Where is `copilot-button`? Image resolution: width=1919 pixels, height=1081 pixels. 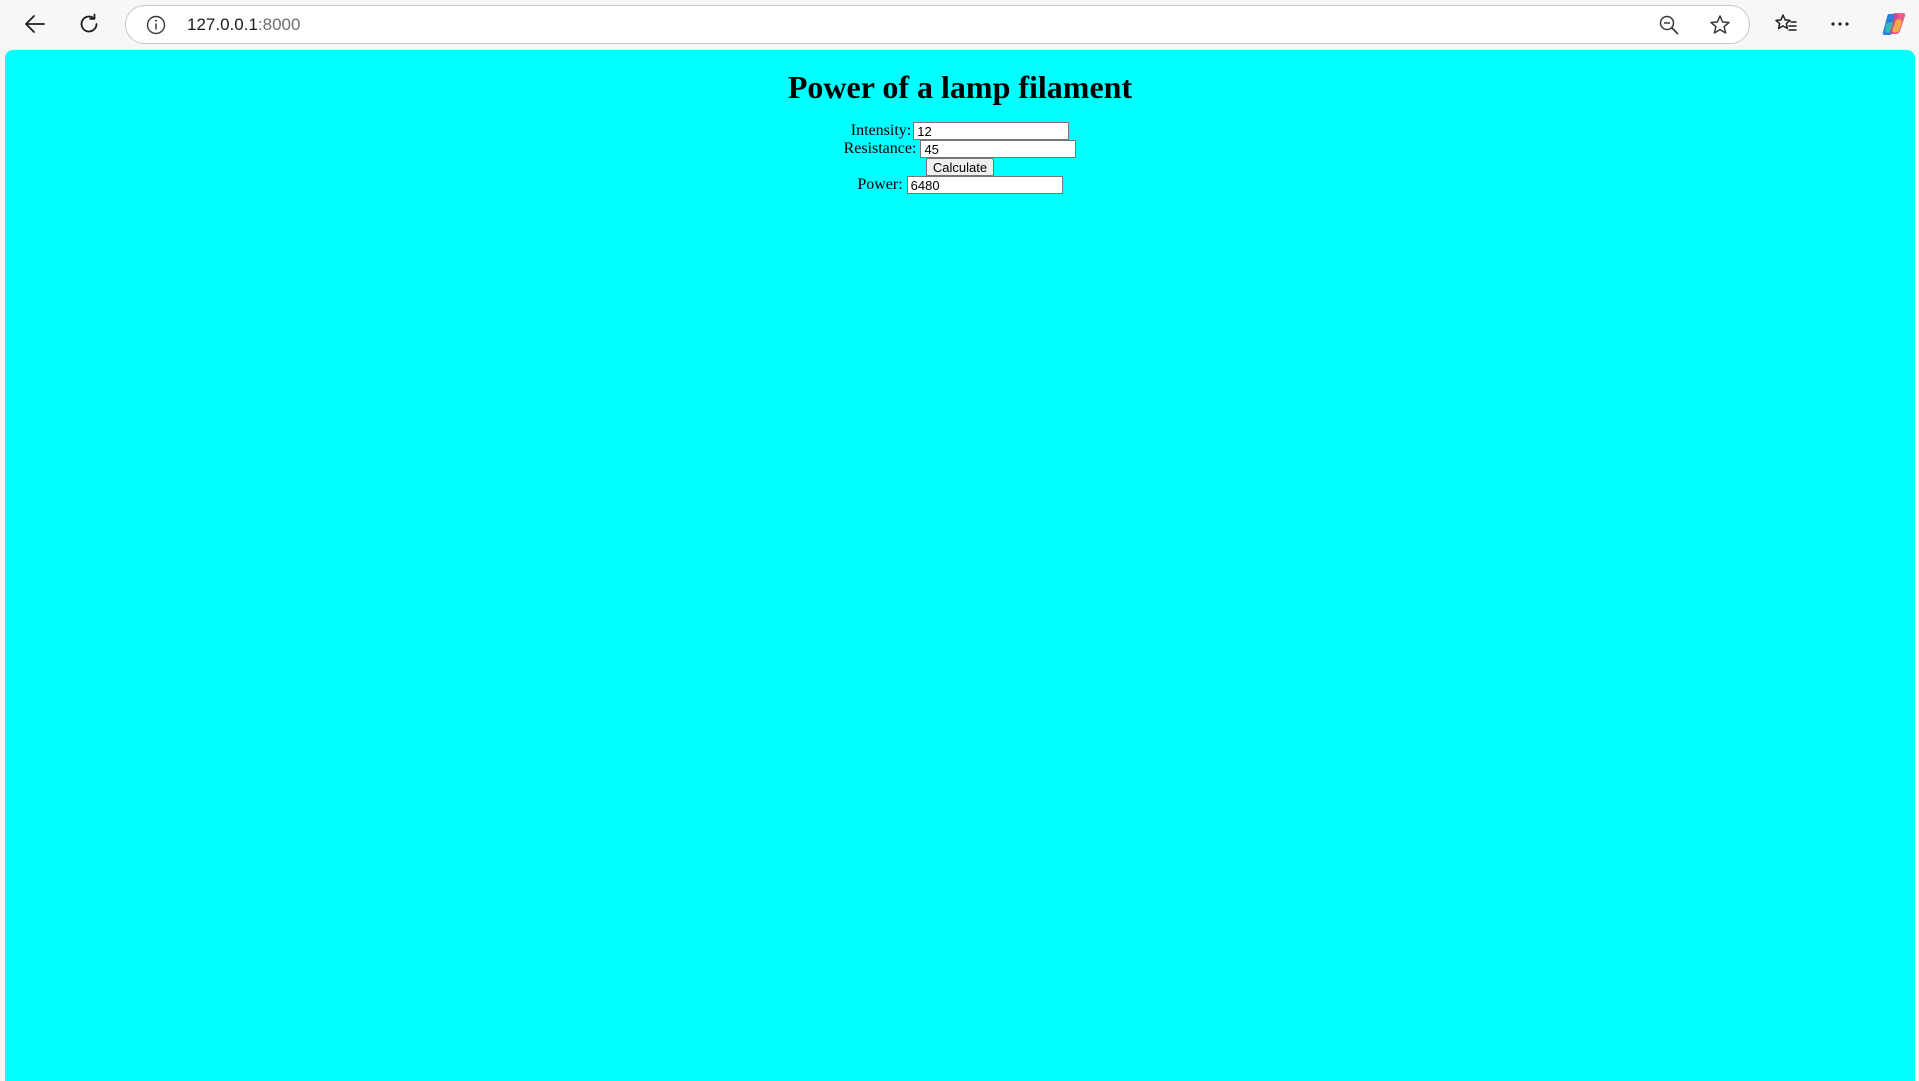 copilot-button is located at coordinates (1894, 24).